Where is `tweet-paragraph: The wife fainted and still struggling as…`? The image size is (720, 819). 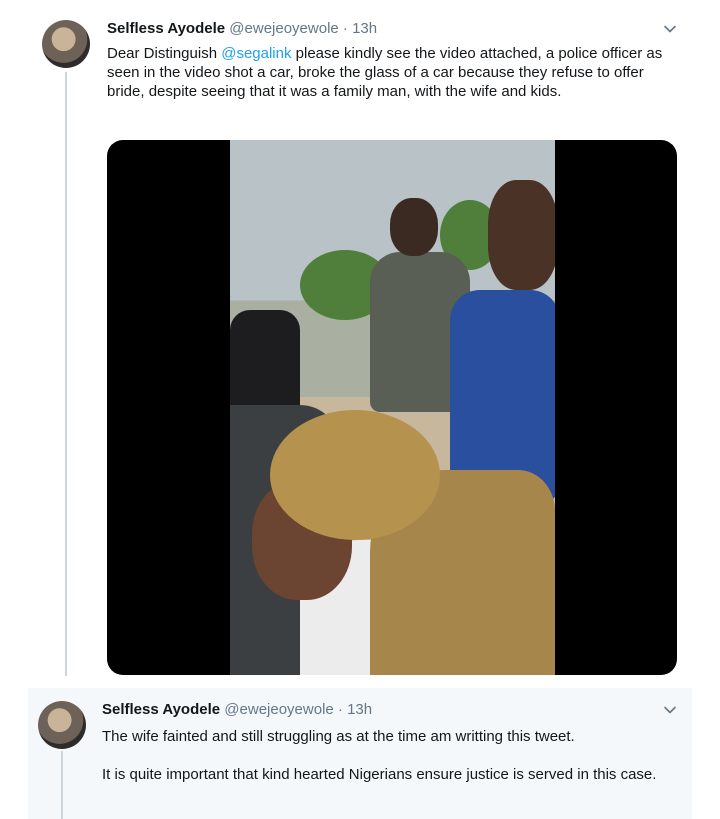 tweet-paragraph: The wife fainted and still struggling as… is located at coordinates (338, 736).